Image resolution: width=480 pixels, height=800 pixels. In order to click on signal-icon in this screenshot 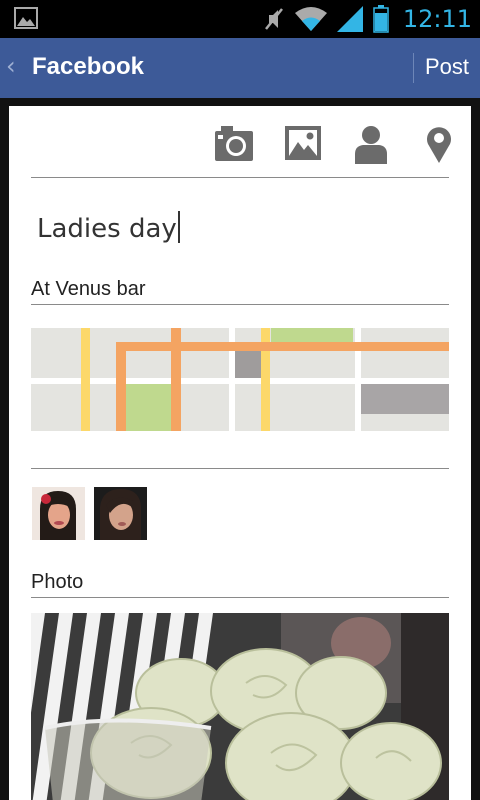, I will do `click(349, 19)`.